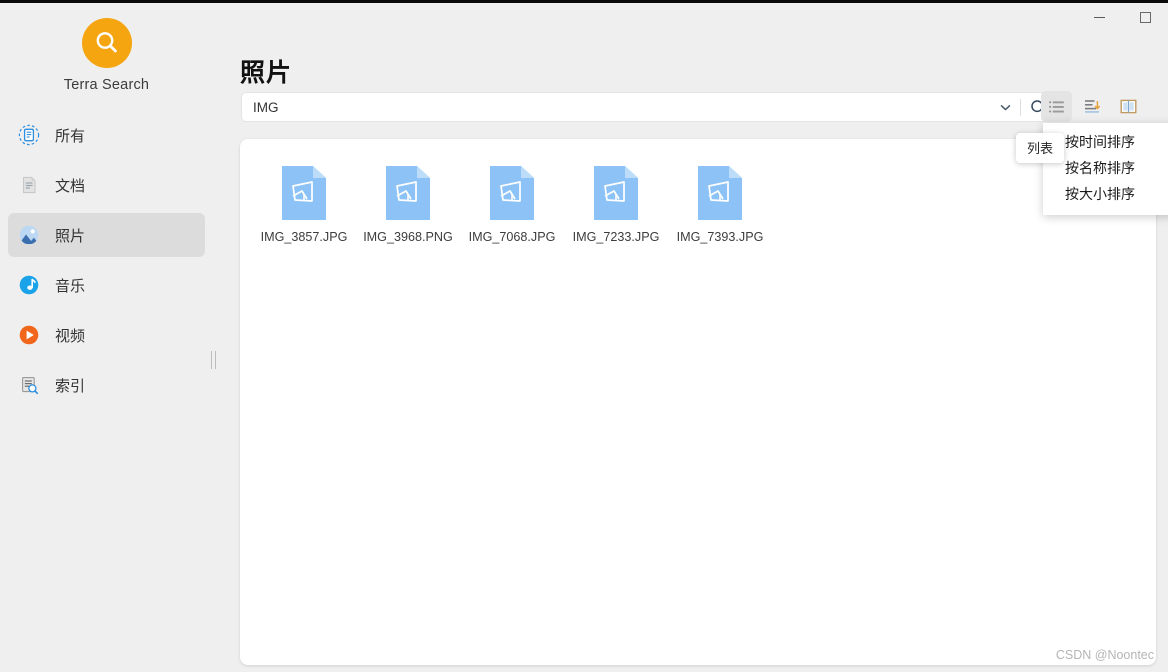  I want to click on file-item: IMG_7393.JPG, so click(720, 202).